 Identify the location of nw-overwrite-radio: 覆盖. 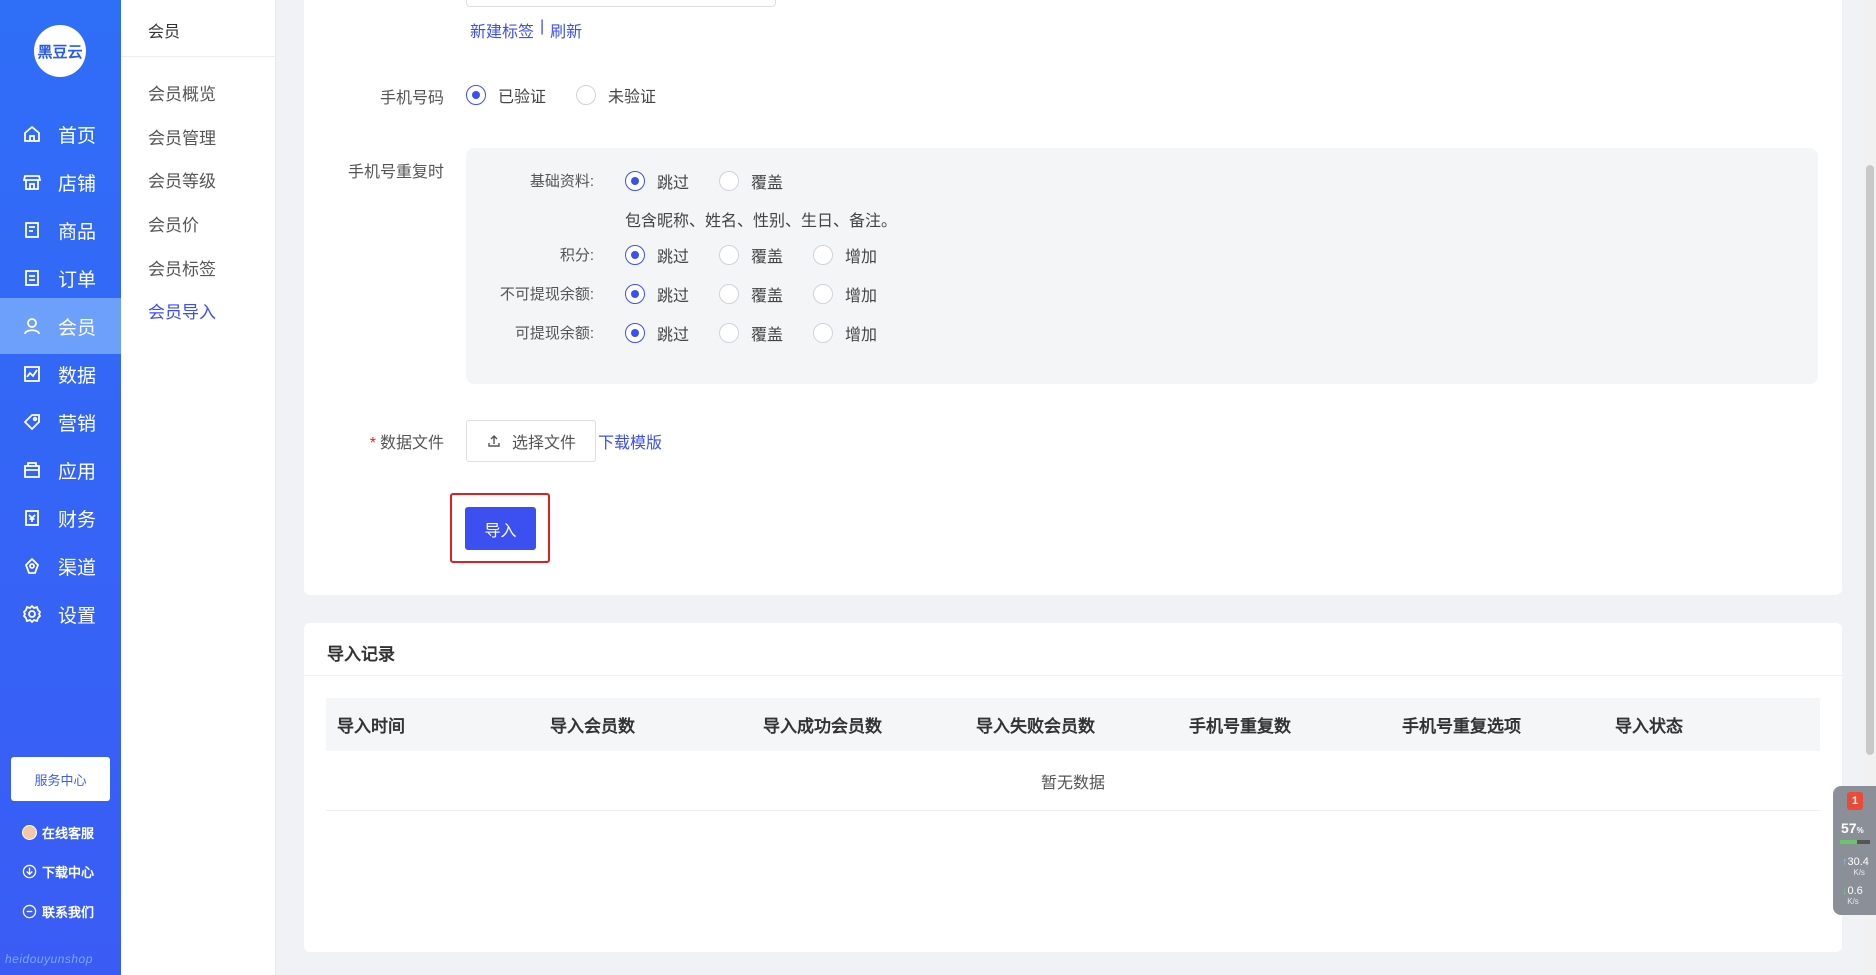
(751, 294).